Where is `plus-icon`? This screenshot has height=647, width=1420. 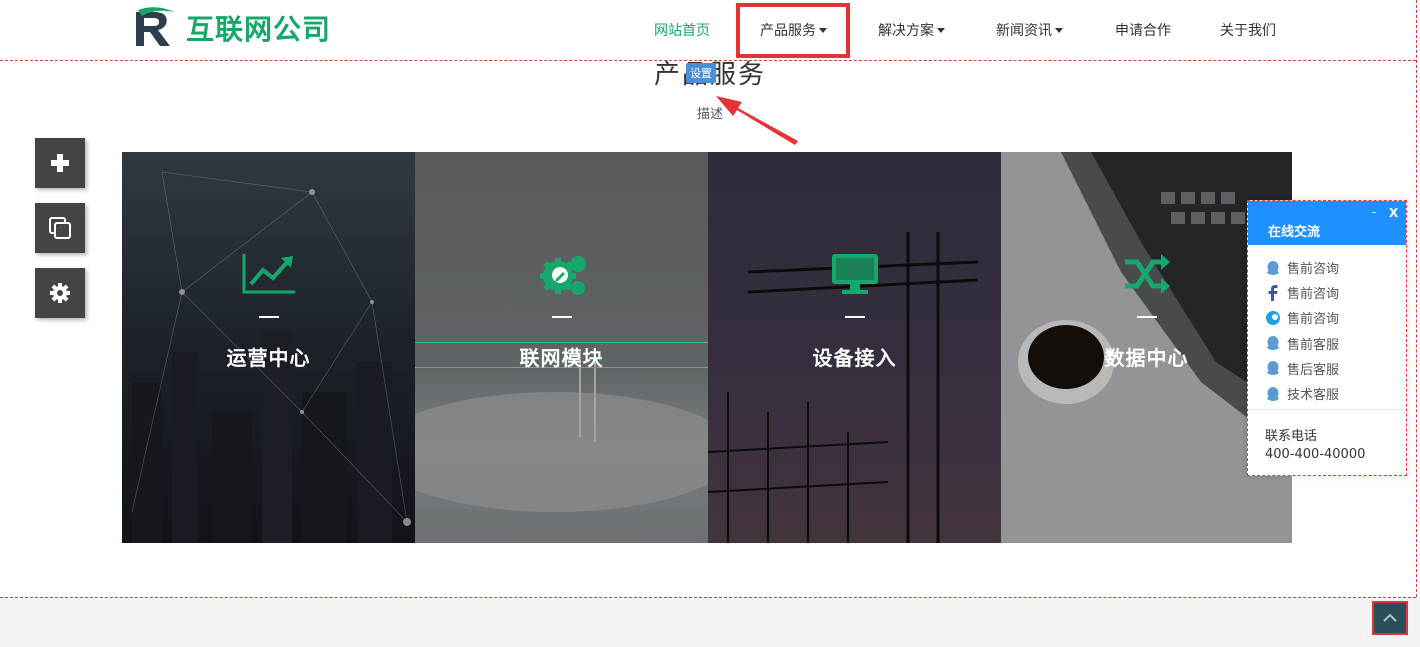
plus-icon is located at coordinates (60, 163).